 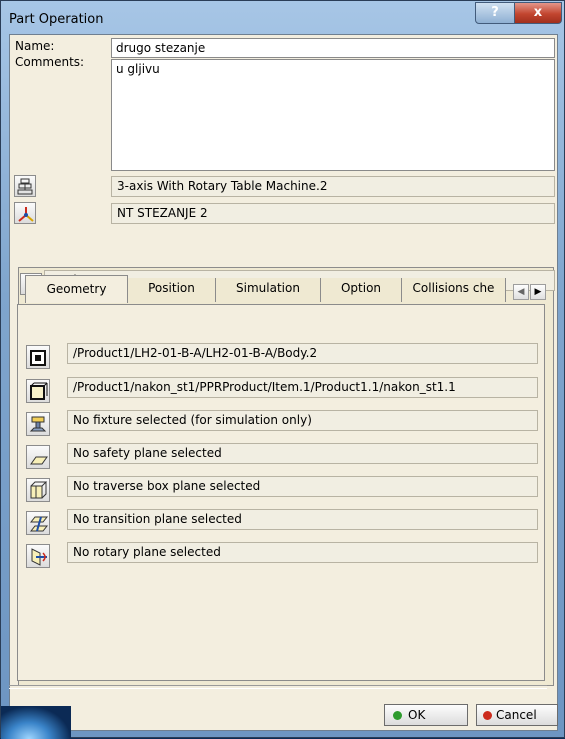 I want to click on tab-scroll-right-button: ▶, so click(x=538, y=292).